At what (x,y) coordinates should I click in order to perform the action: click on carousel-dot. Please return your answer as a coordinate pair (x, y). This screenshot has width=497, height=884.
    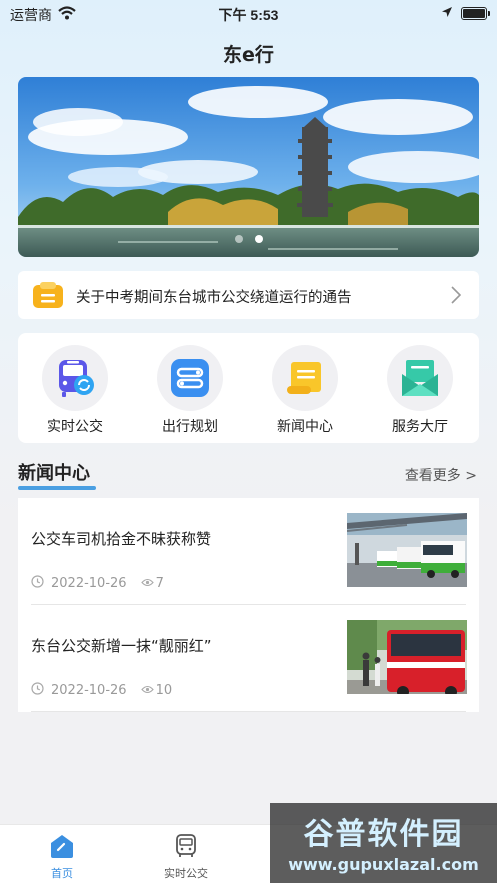
    Looking at the image, I should click on (238, 239).